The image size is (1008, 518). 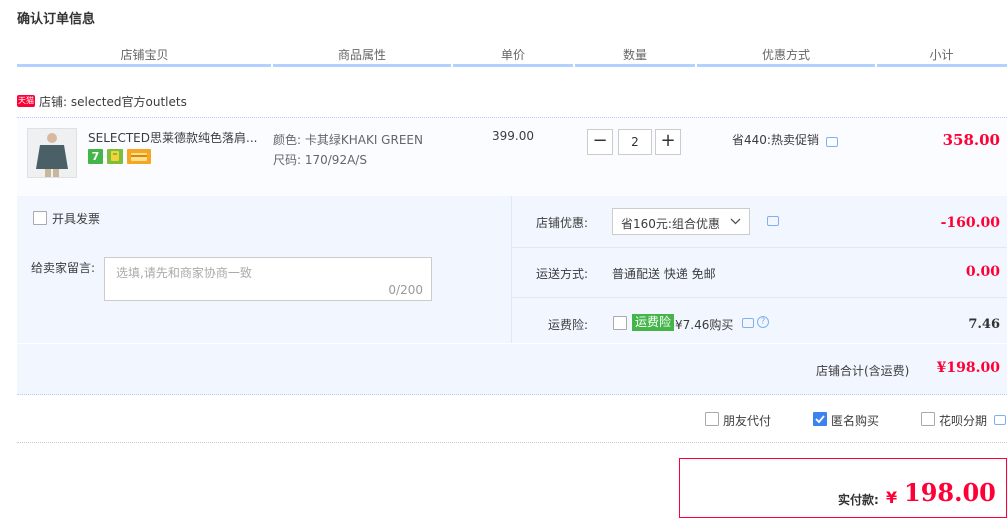 I want to click on increase-quantity-button: +, so click(x=668, y=142).